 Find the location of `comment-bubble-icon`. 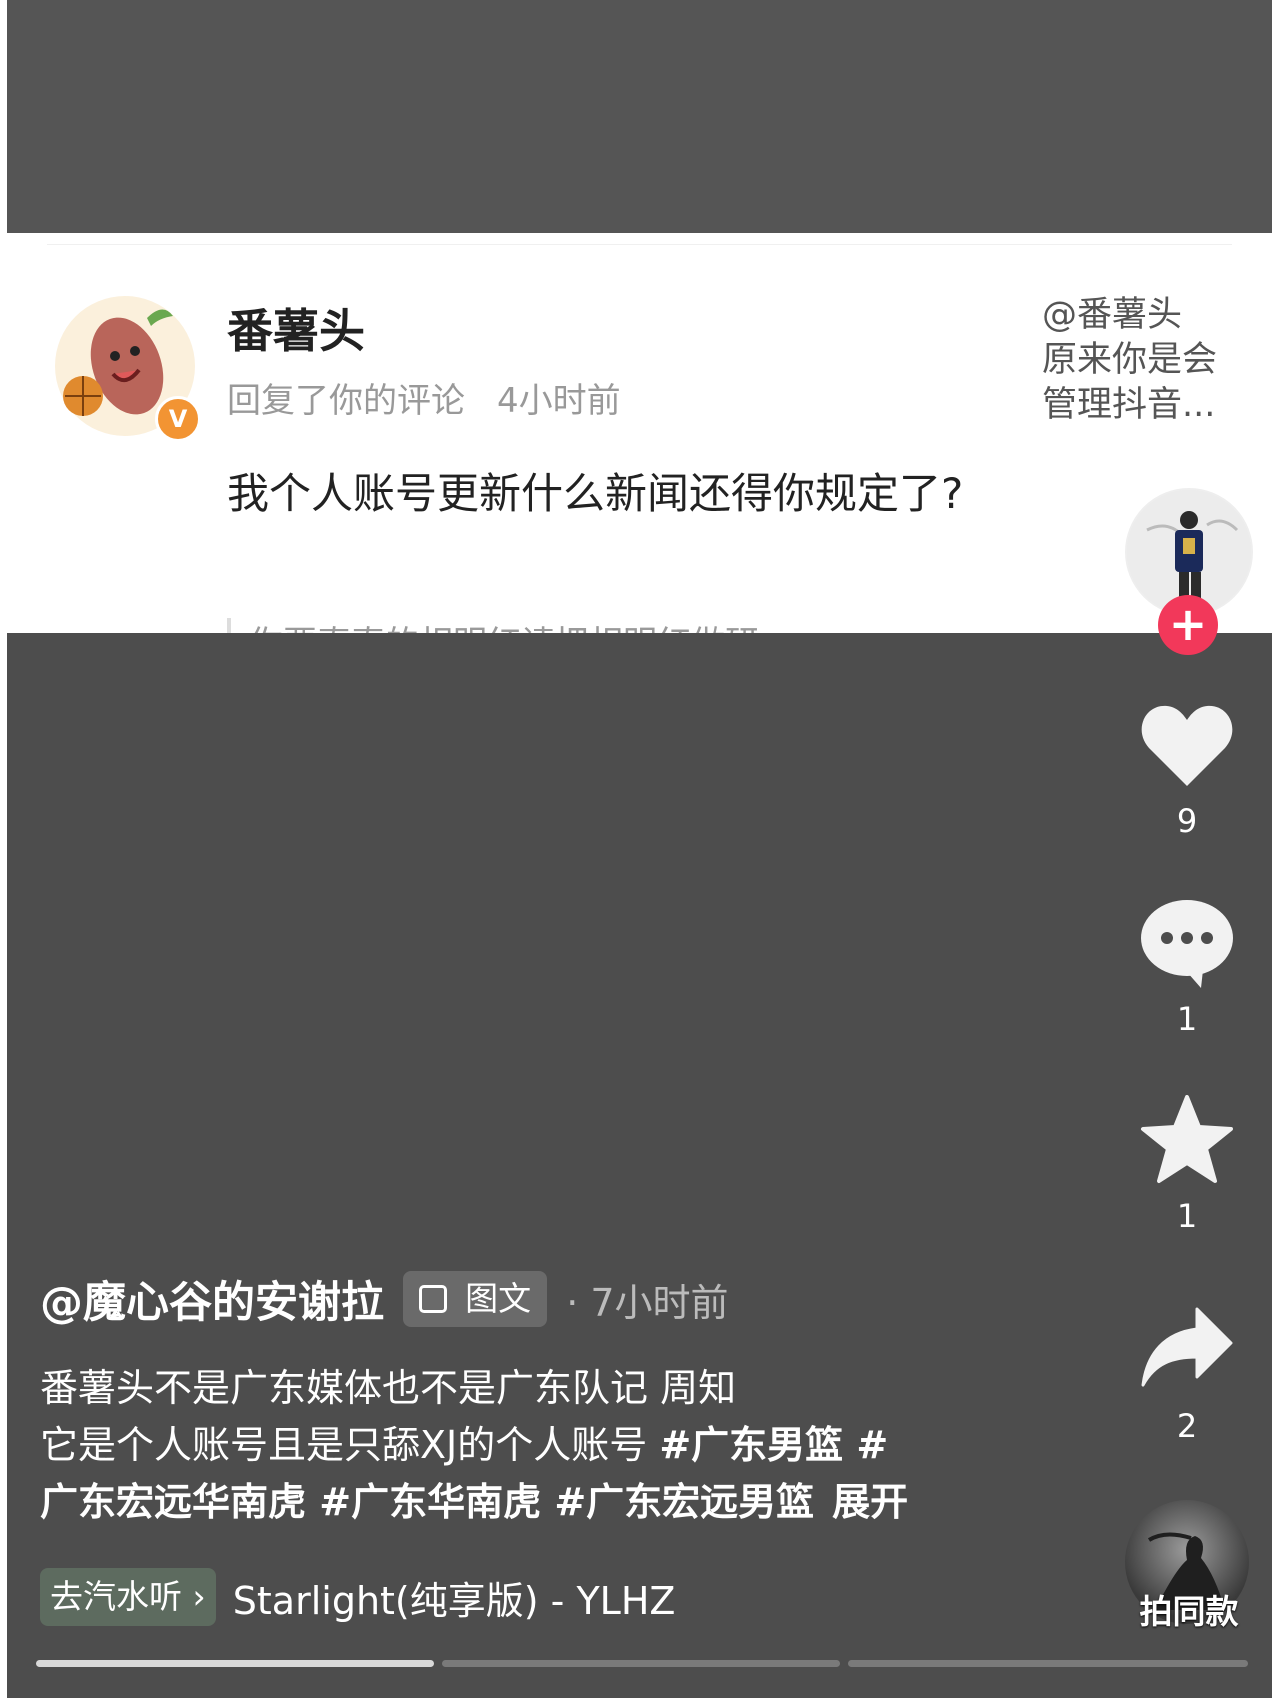

comment-bubble-icon is located at coordinates (1187, 944).